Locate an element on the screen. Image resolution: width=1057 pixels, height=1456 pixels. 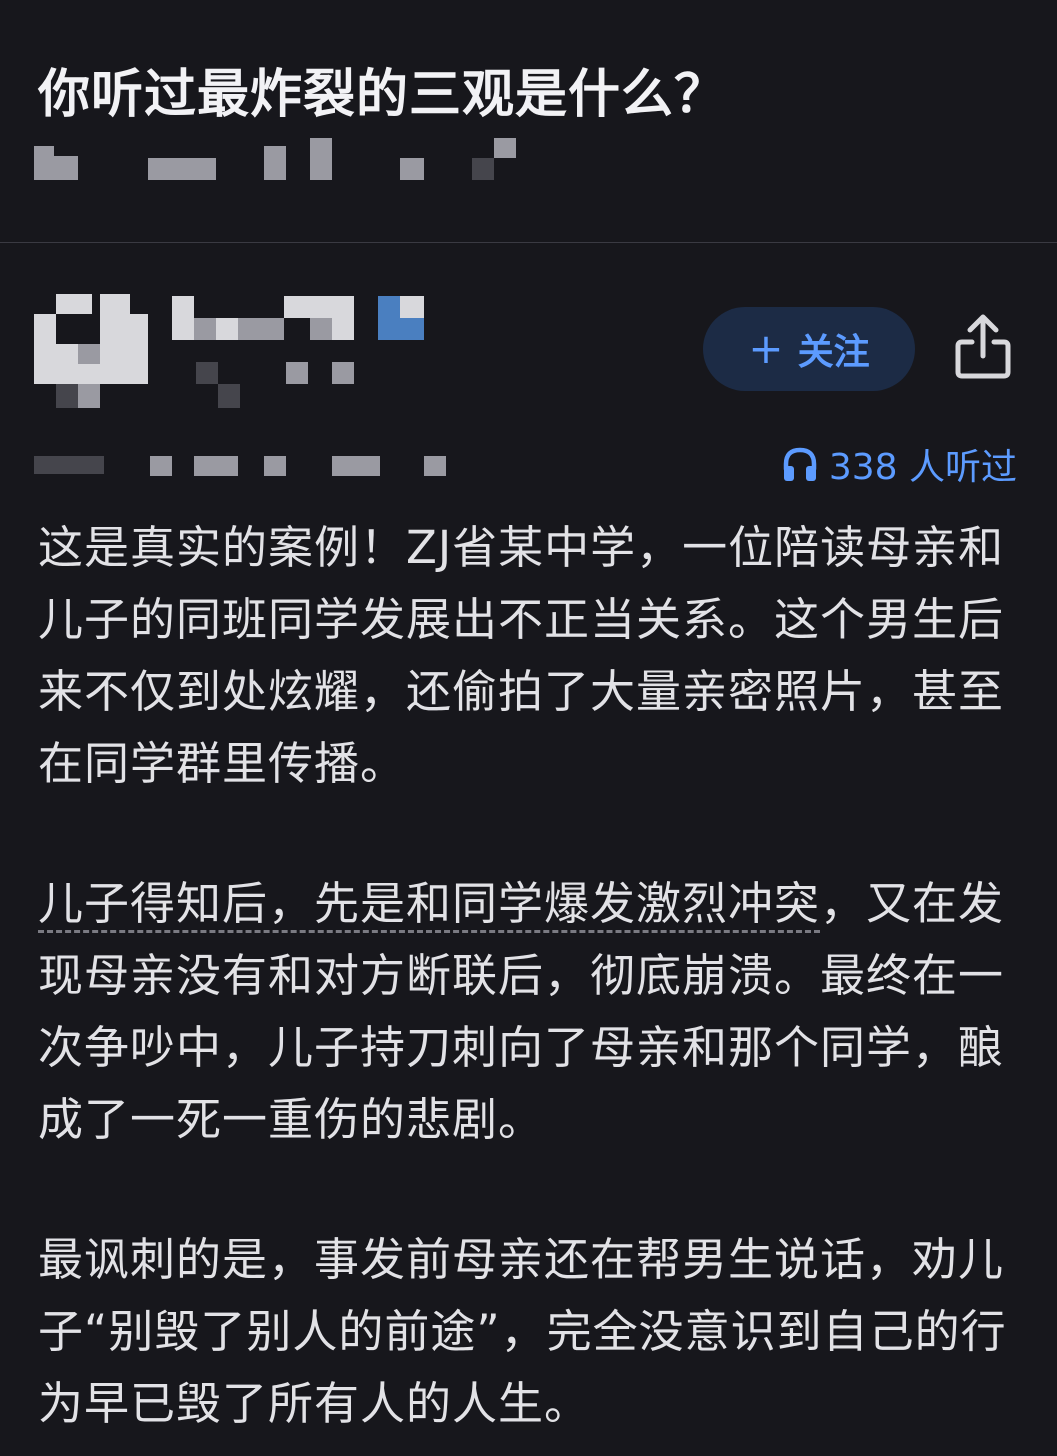
share-button is located at coordinates (983, 347).